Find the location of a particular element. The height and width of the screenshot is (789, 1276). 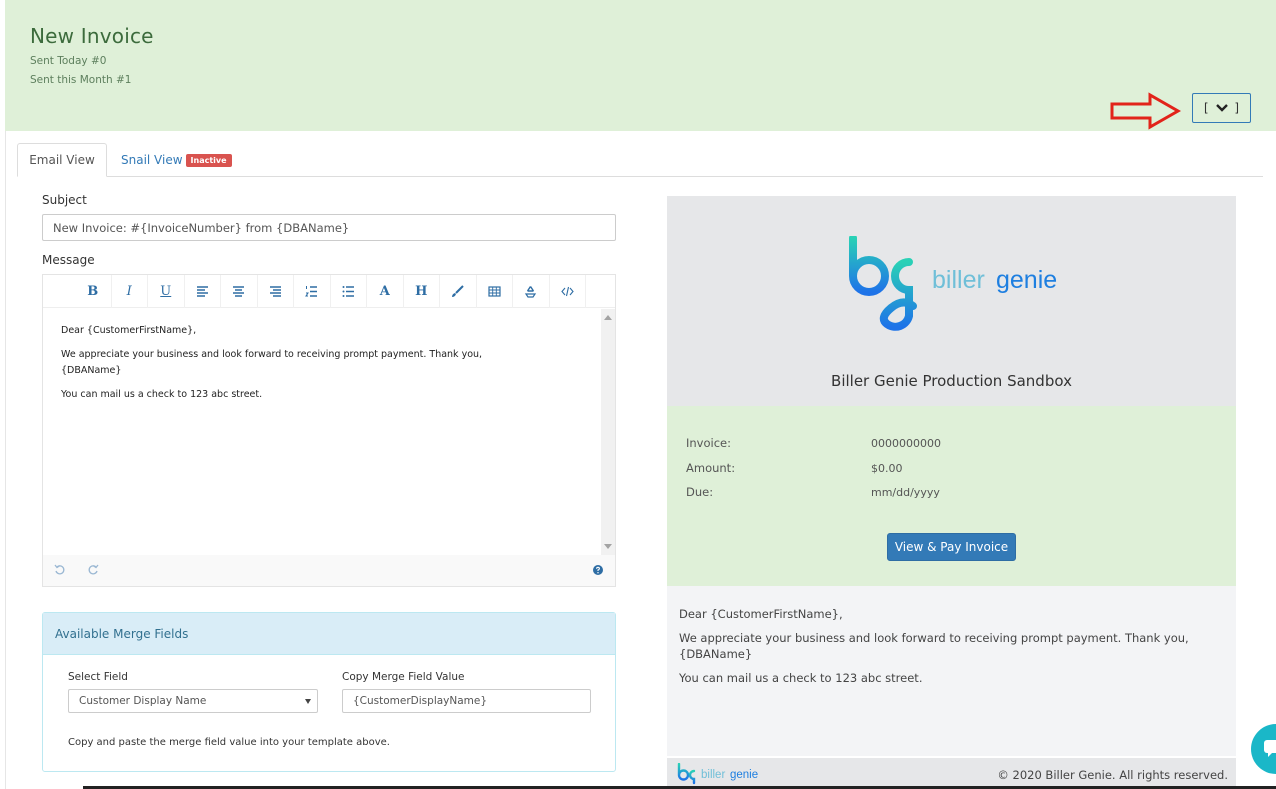

scroll-down-icon is located at coordinates (608, 546).